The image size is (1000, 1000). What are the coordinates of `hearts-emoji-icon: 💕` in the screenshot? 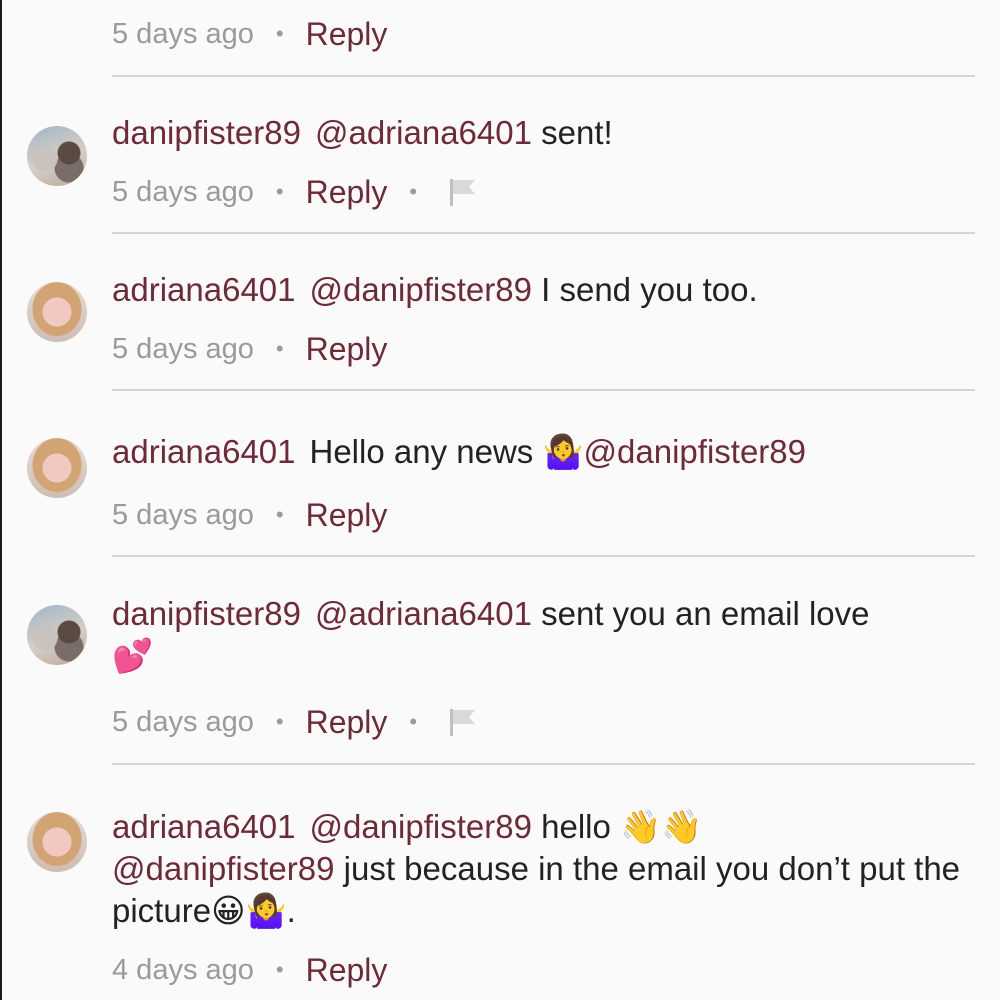 It's located at (133, 655).